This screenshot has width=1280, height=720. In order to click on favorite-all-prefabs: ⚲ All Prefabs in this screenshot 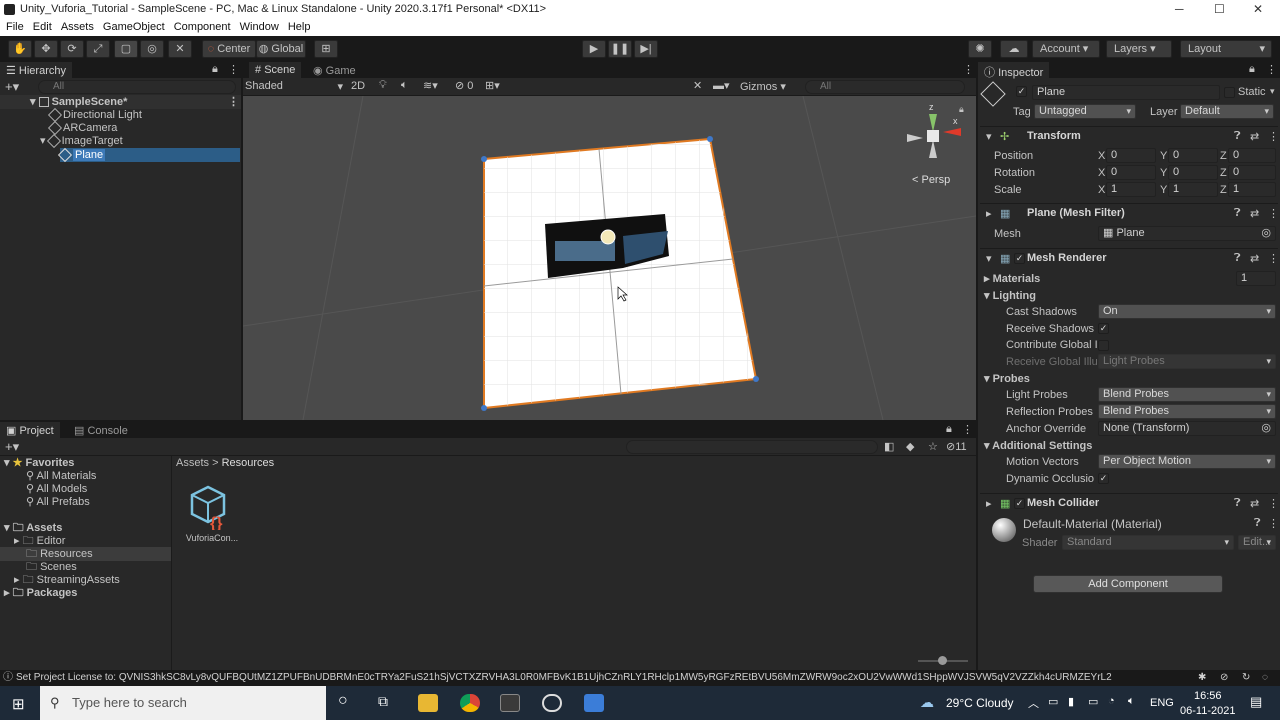, I will do `click(58, 502)`.